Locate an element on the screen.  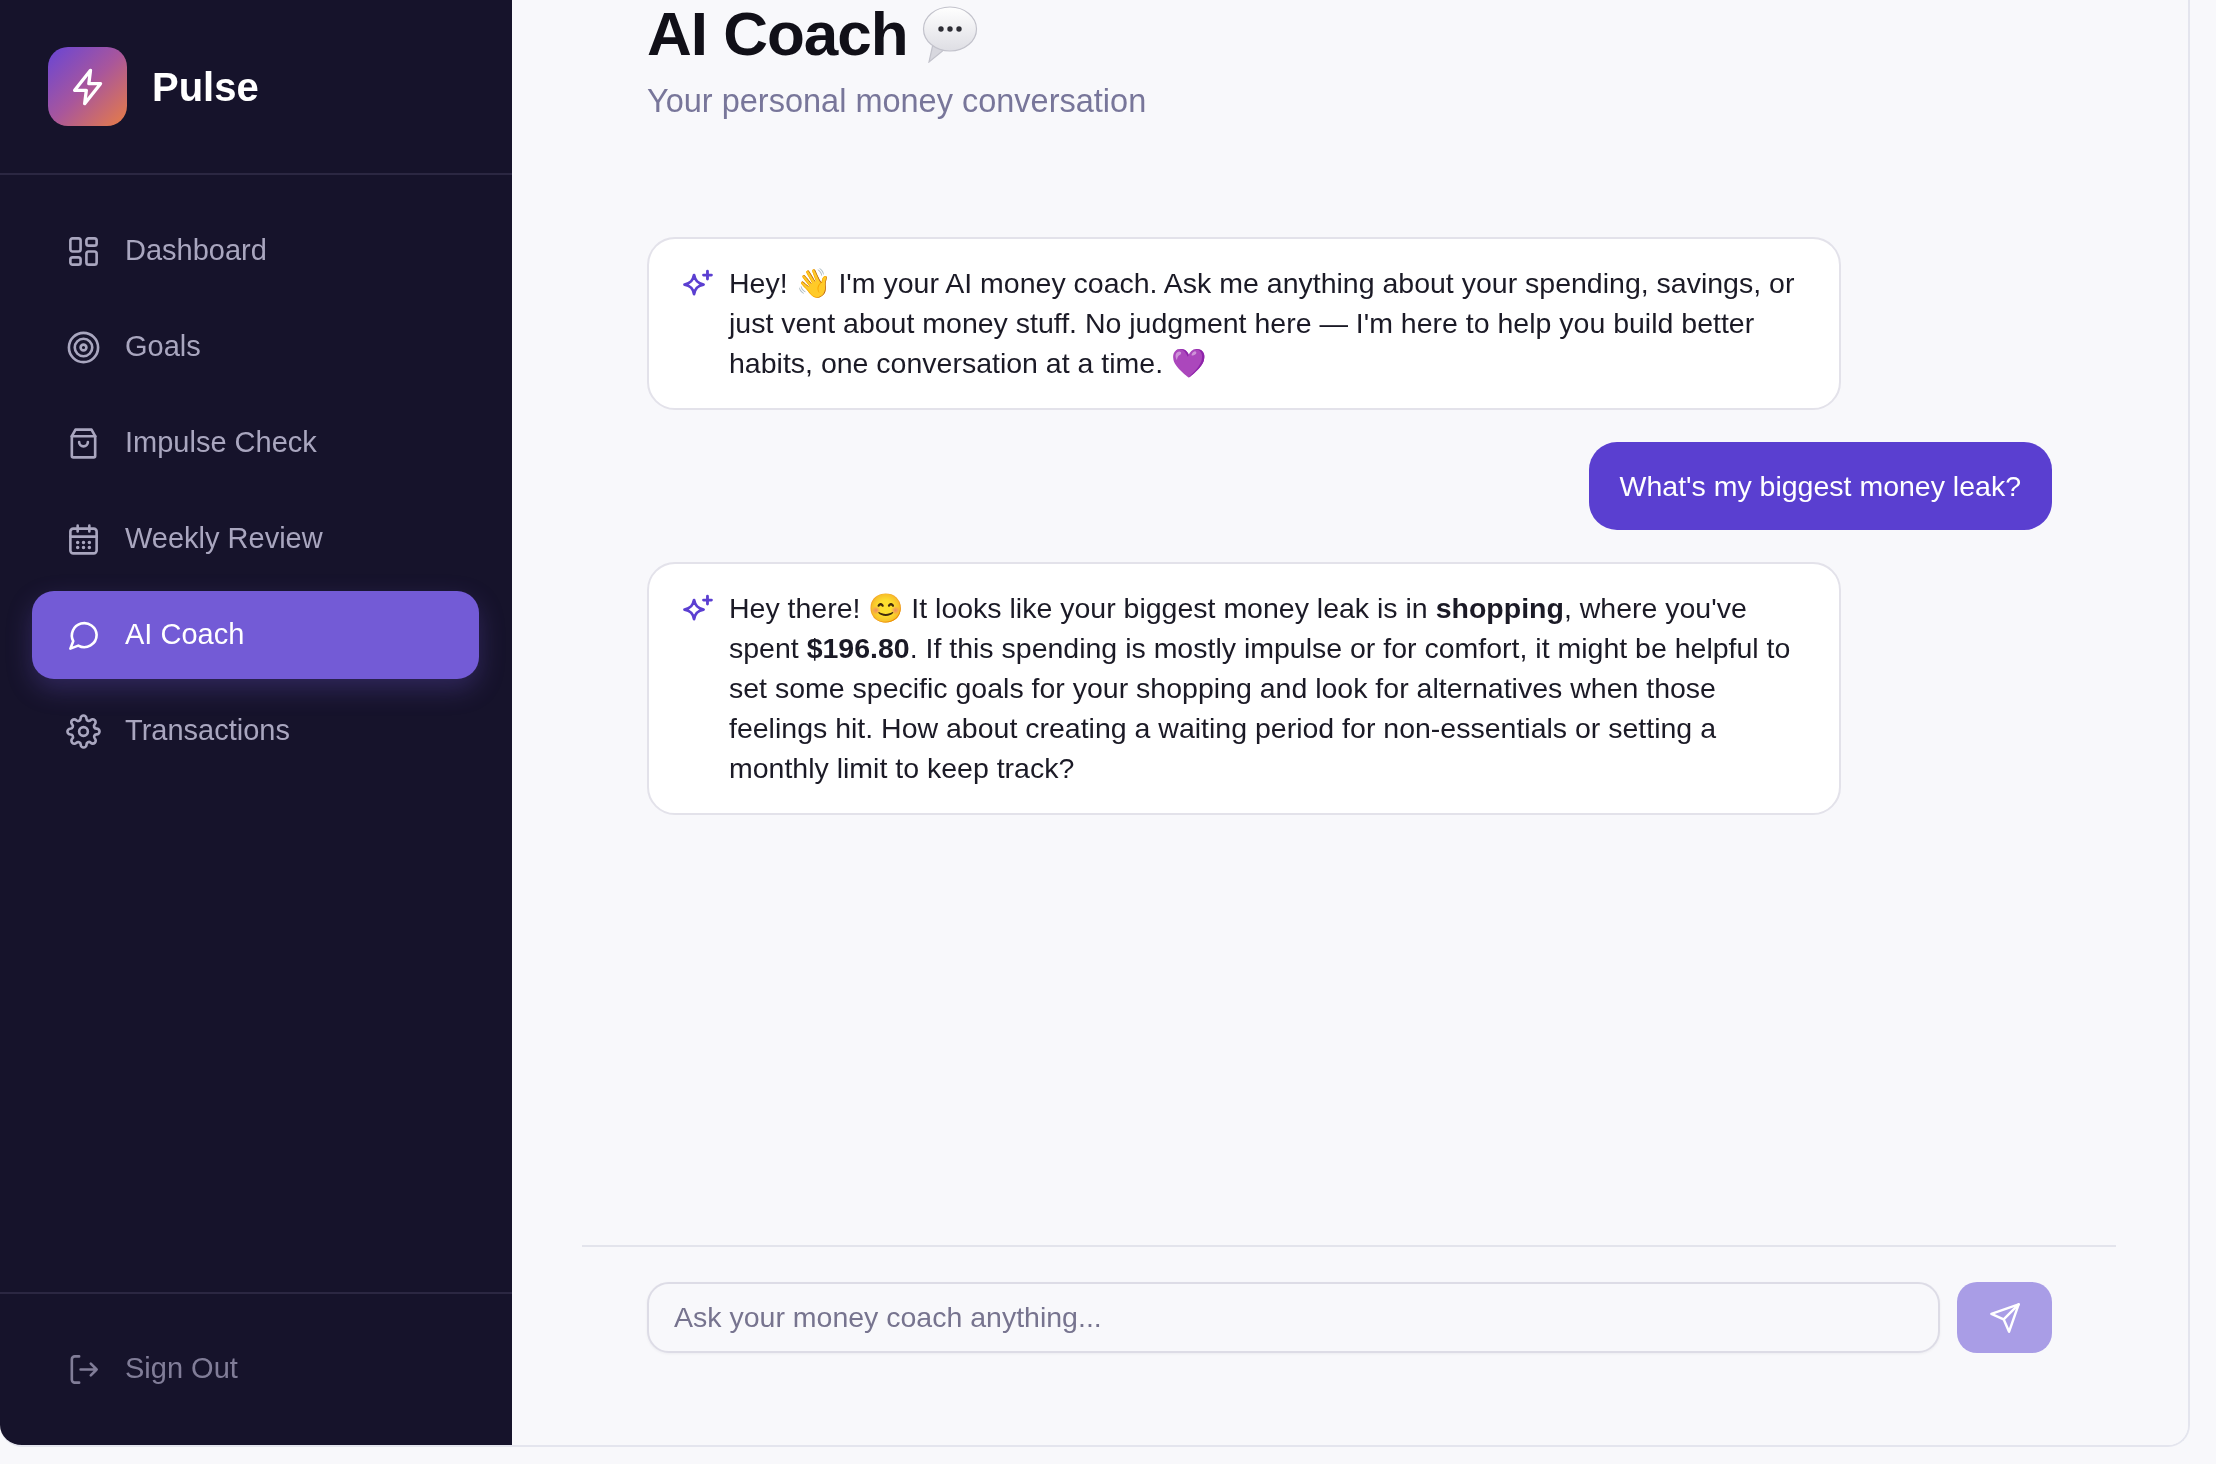
nav-item: Dashboard is located at coordinates (255, 251).